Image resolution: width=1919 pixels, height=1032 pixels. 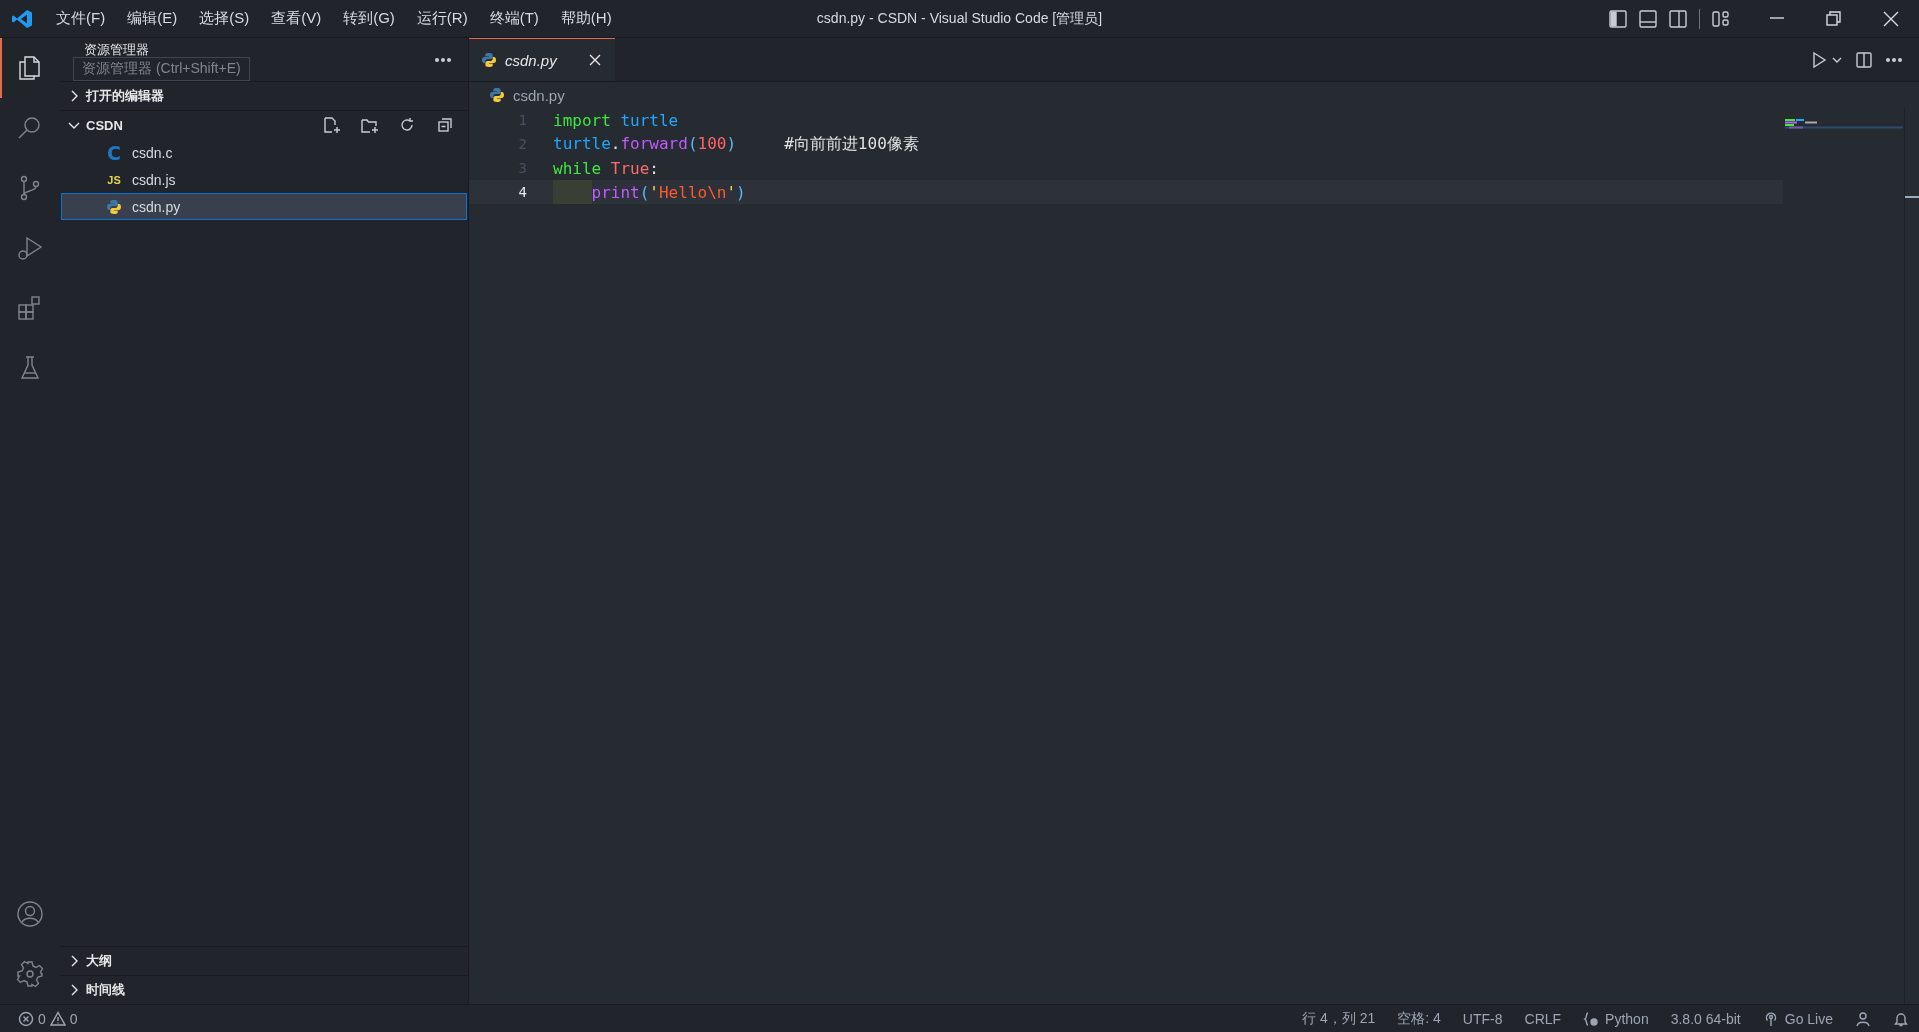 I want to click on refresh-icon, so click(x=407, y=125).